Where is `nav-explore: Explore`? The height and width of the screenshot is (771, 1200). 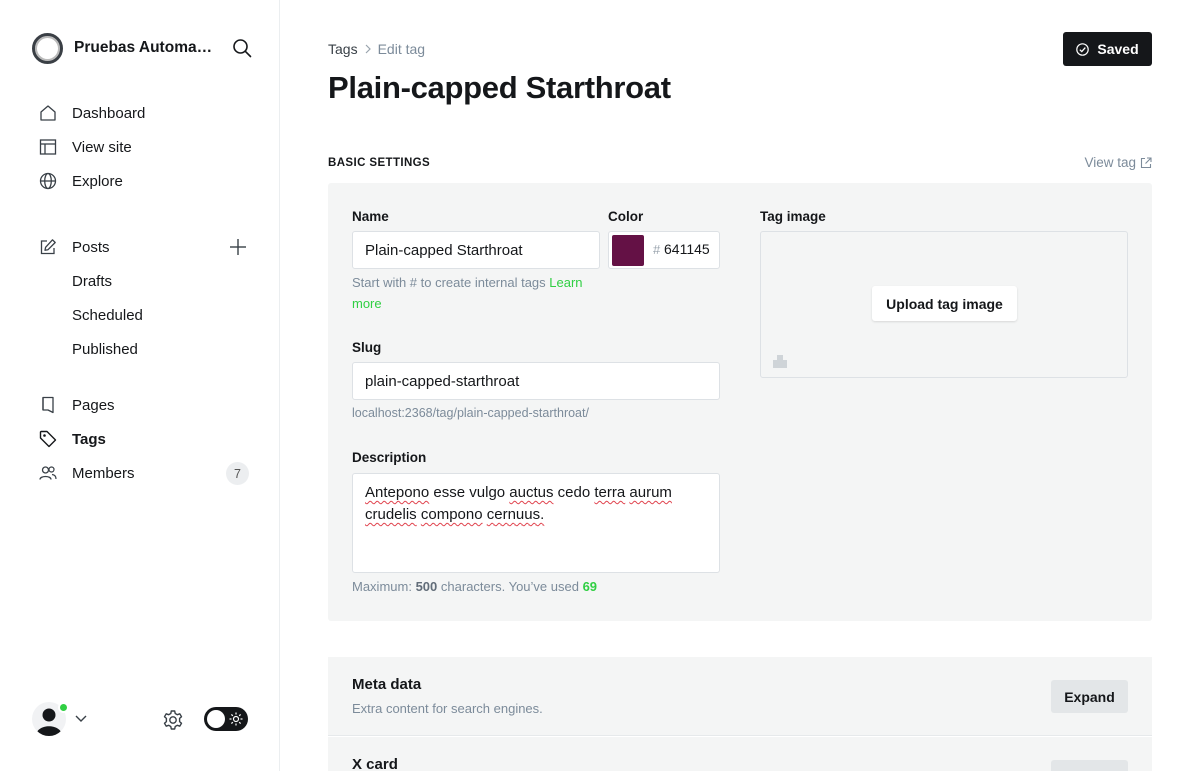 nav-explore: Explore is located at coordinates (142, 181).